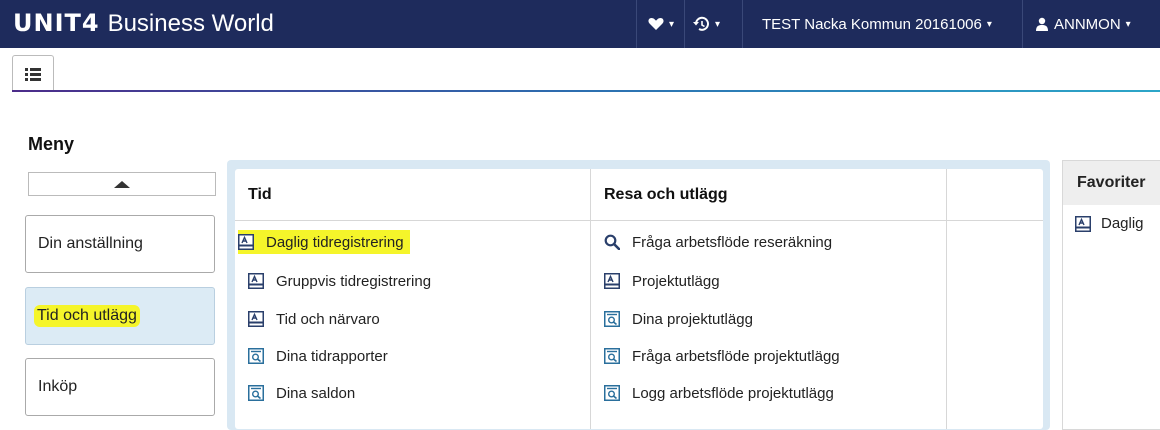 This screenshot has height=430, width=1160. What do you see at coordinates (51, 144) in the screenshot?
I see `page-title: Meny` at bounding box center [51, 144].